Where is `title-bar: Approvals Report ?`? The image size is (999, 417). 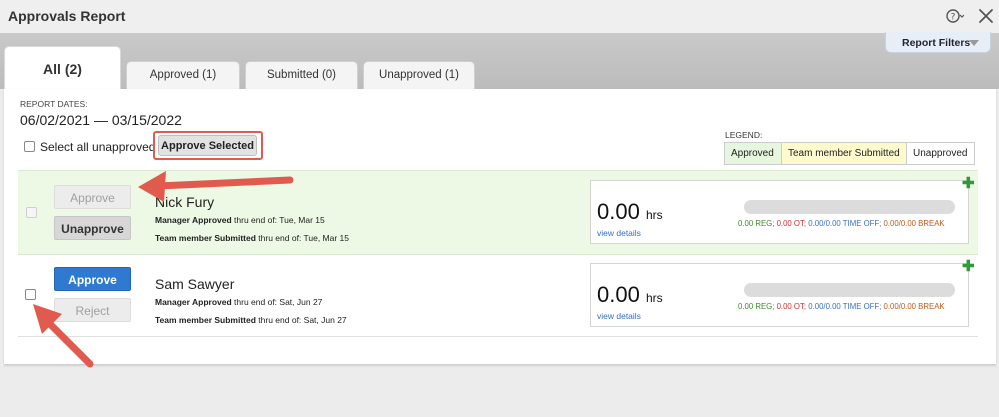
title-bar: Approvals Report ? is located at coordinates (499, 16).